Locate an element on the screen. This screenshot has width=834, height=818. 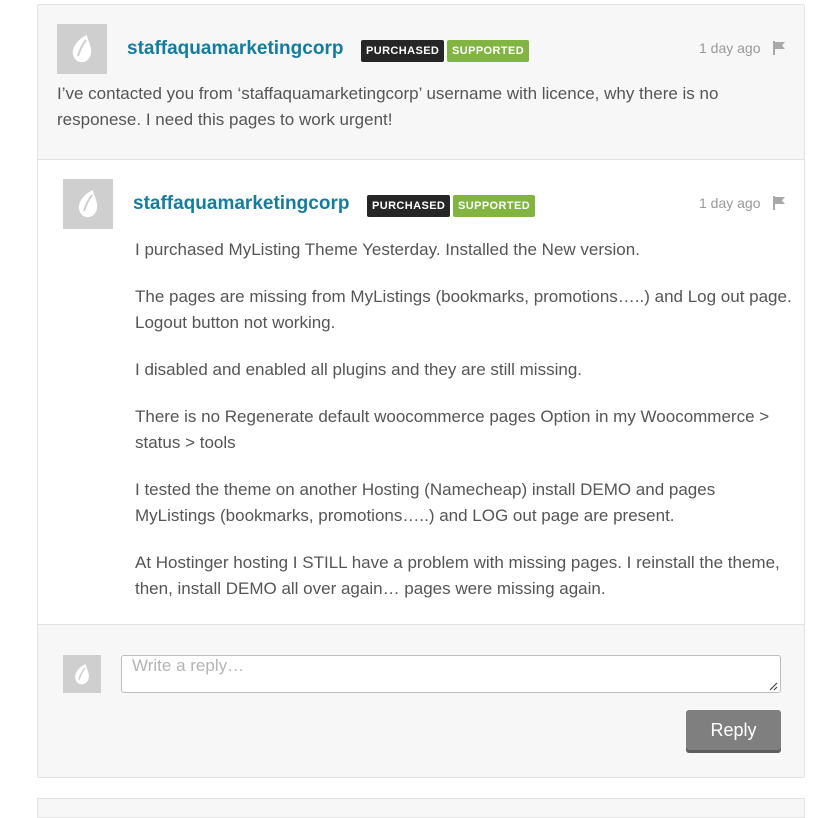
reply-input is located at coordinates (451, 674).